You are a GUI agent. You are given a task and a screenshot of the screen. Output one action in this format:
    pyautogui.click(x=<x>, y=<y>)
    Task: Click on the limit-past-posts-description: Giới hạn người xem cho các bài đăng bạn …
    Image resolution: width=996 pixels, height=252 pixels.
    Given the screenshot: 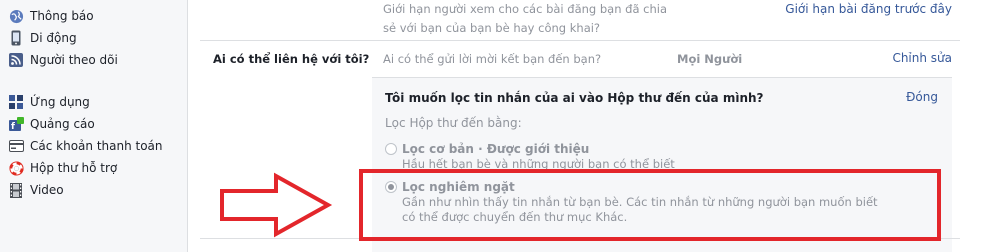 What is the action you would take?
    pyautogui.click(x=525, y=18)
    